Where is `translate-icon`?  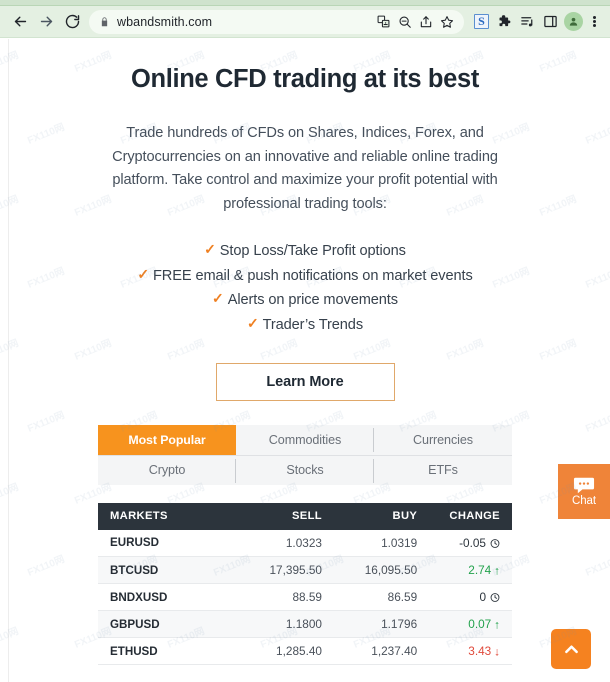
translate-icon is located at coordinates (383, 21).